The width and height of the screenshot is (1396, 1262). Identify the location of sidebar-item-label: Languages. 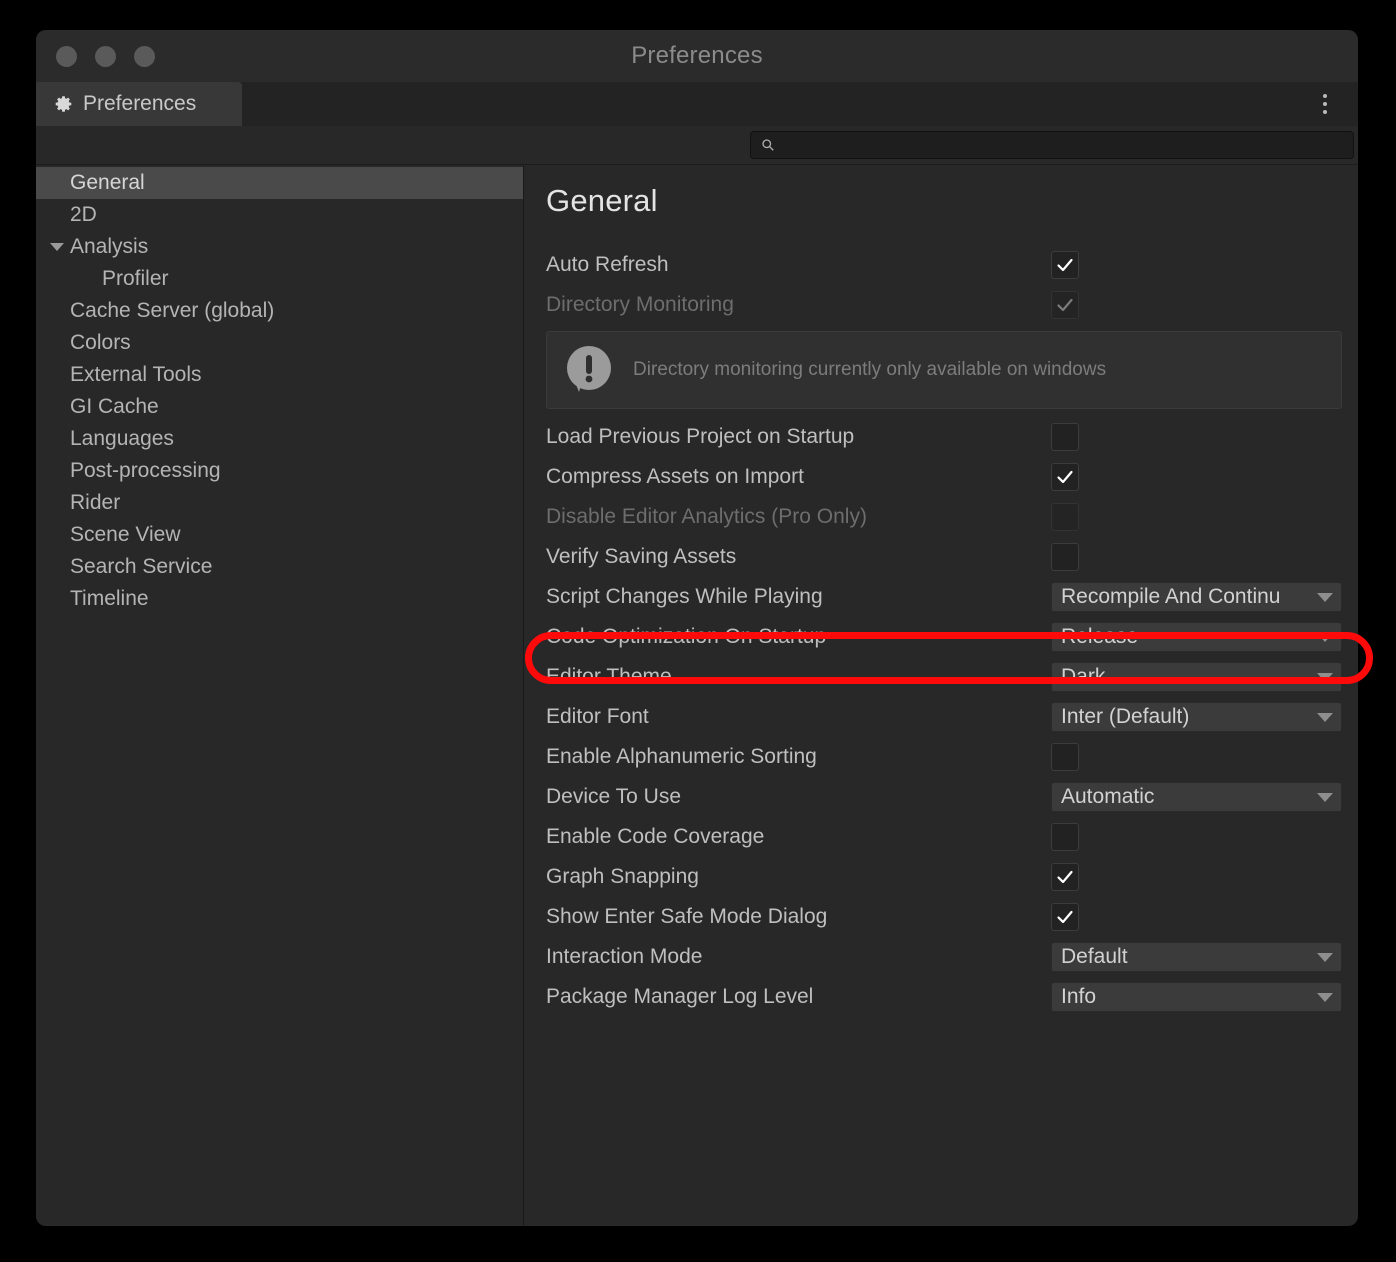
(122, 438).